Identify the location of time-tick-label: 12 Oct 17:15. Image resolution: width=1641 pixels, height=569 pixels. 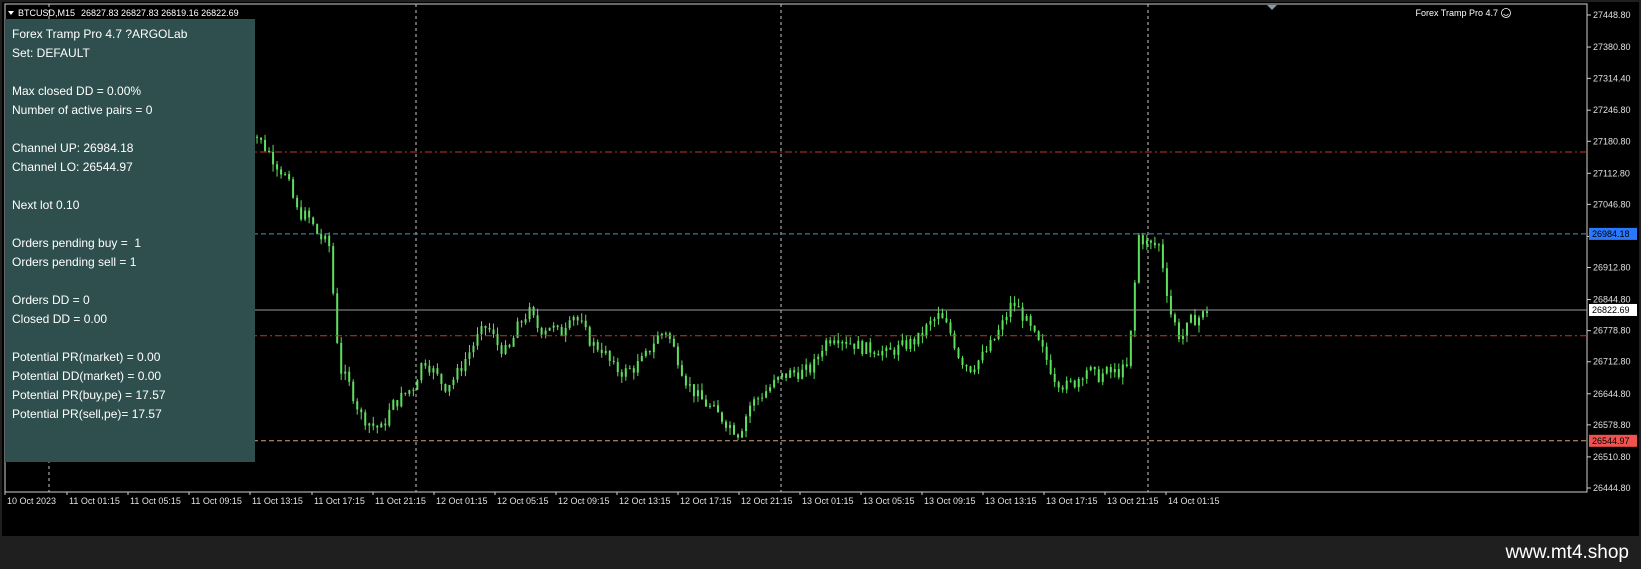
(706, 501).